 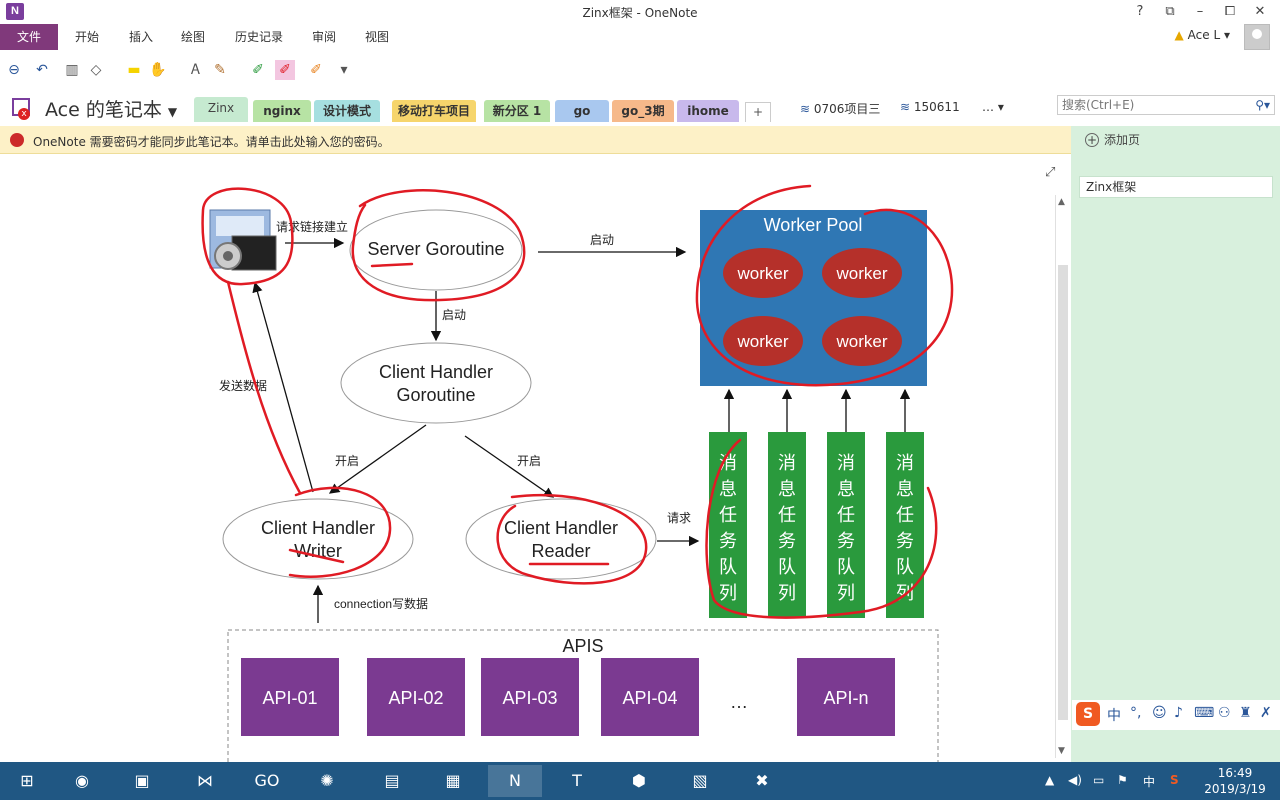 I want to click on goland-icon: GO, so click(x=267, y=781).